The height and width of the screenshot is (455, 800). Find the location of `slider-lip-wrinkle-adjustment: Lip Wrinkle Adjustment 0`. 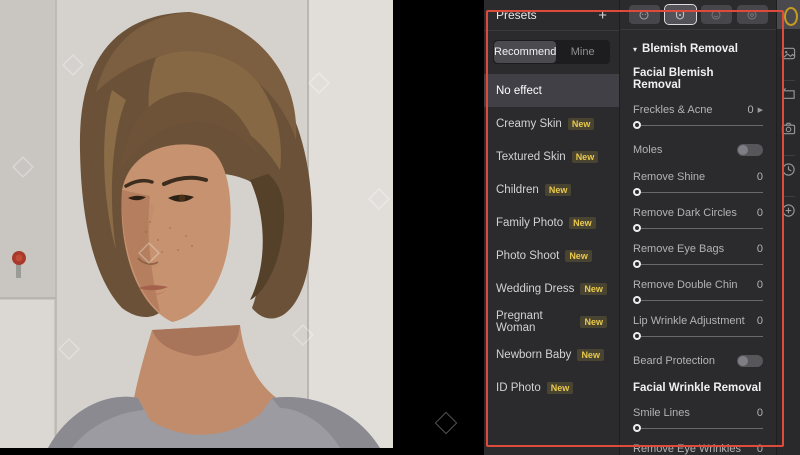

slider-lip-wrinkle-adjustment: Lip Wrinkle Adjustment 0 is located at coordinates (698, 327).